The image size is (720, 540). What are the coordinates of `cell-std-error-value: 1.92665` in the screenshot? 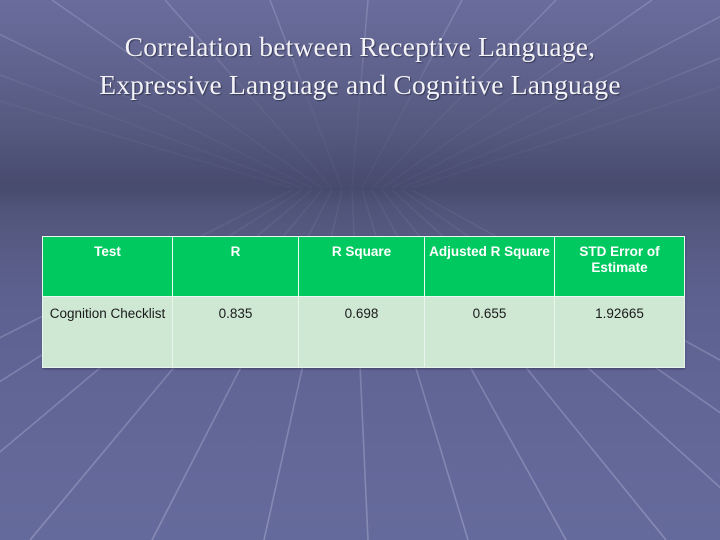 It's located at (619, 332).